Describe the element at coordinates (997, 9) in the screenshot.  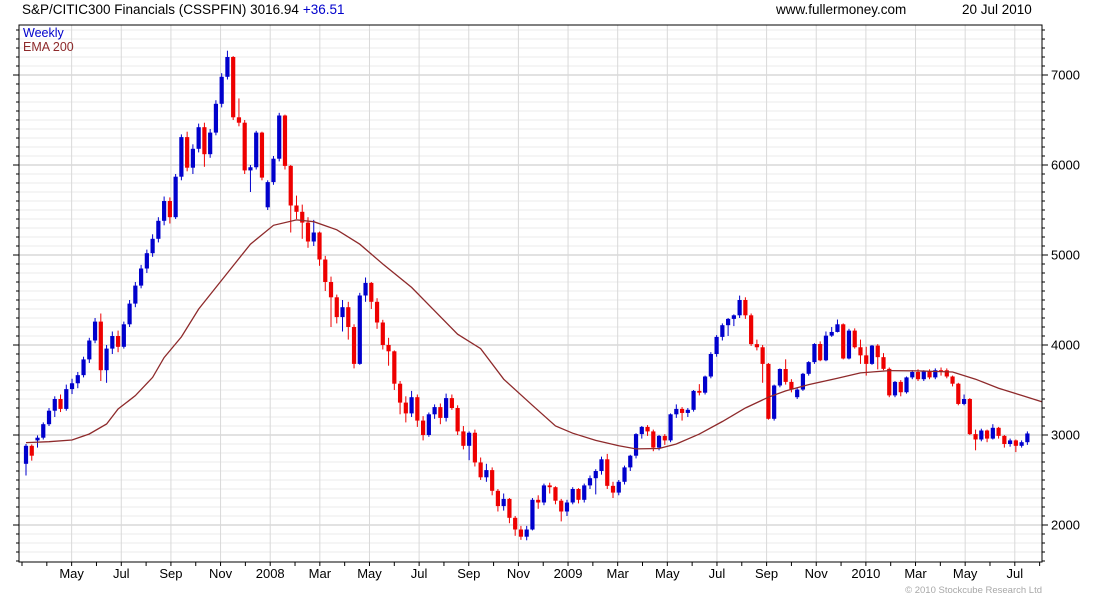
I see `chart-date: 20 Jul 2010` at that location.